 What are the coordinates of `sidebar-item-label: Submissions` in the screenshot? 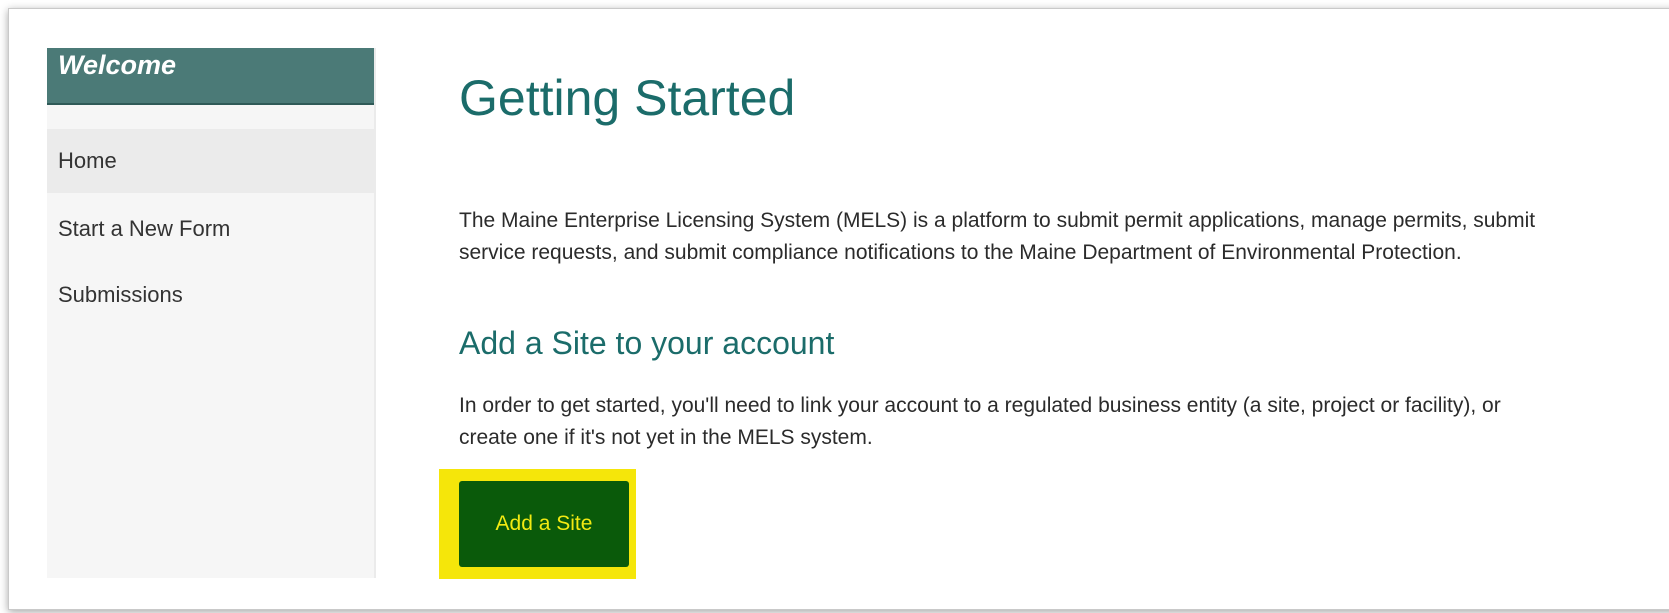 It's located at (120, 294).